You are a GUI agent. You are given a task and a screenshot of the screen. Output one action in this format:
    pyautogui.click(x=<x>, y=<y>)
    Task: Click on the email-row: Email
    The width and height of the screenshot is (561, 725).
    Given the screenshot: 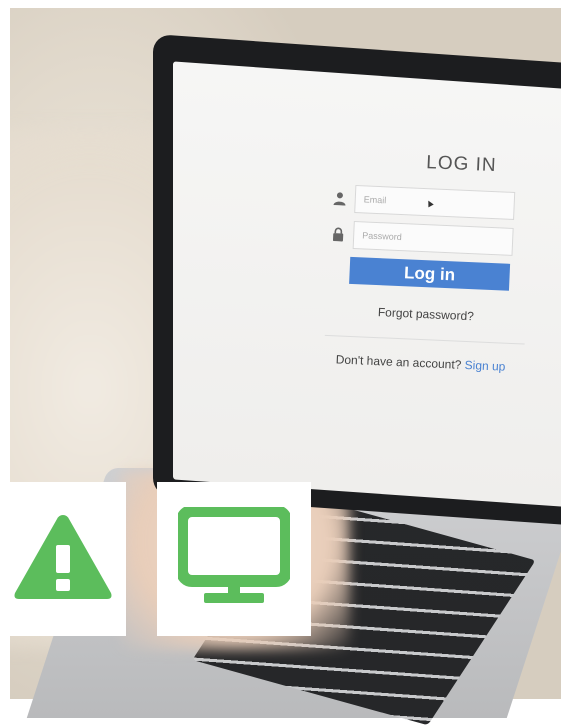 What is the action you would take?
    pyautogui.click(x=435, y=202)
    